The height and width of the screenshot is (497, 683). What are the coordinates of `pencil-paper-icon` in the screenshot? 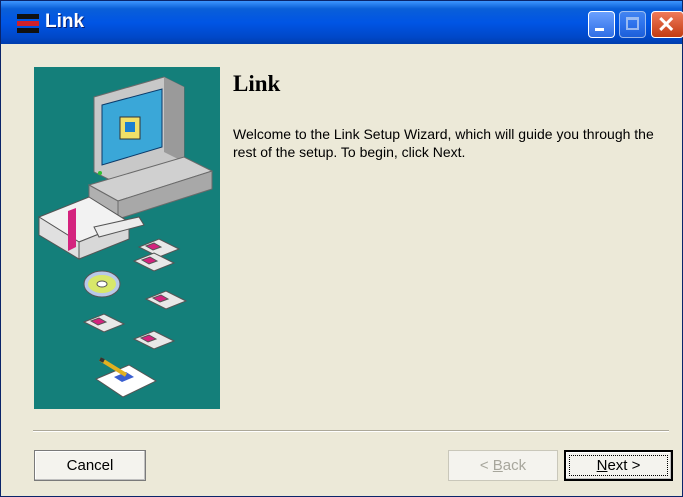 It's located at (126, 377).